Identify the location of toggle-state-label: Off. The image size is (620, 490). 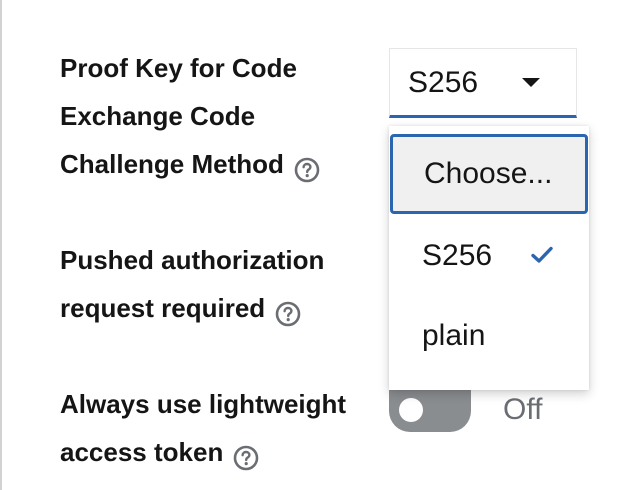
(523, 409).